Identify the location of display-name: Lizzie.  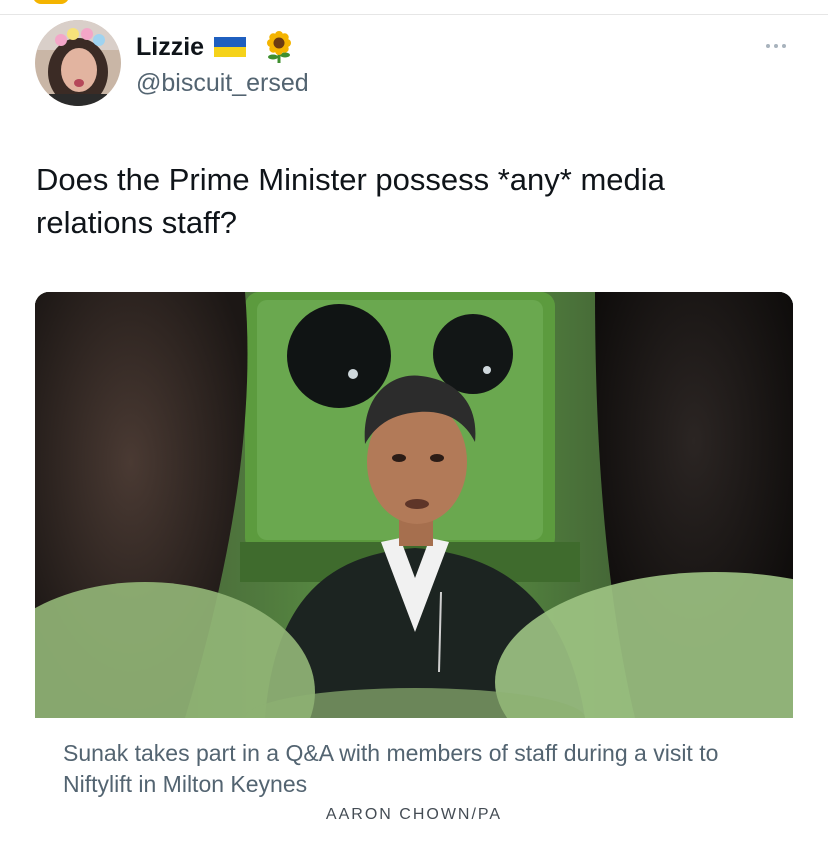
(170, 47).